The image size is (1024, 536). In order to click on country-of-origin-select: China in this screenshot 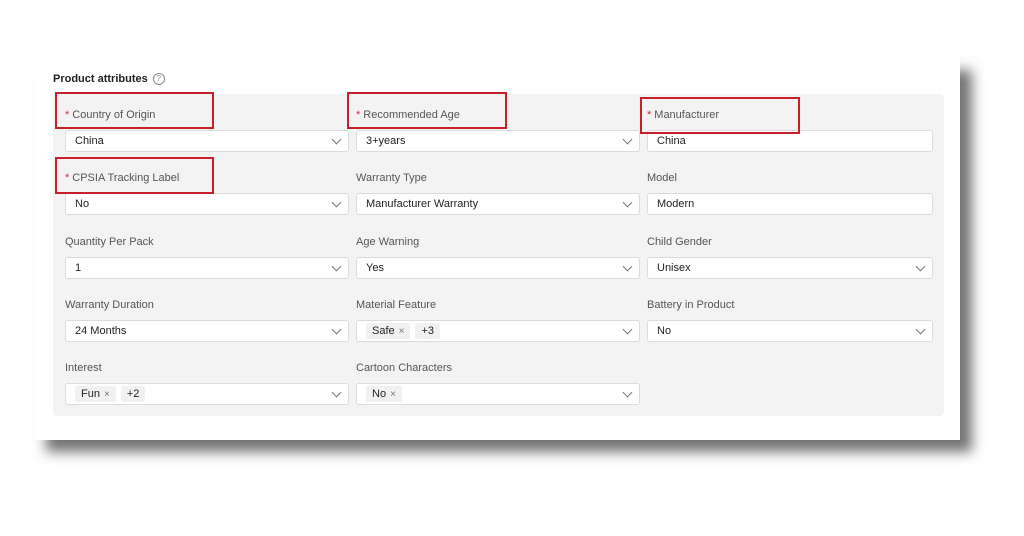, I will do `click(207, 141)`.